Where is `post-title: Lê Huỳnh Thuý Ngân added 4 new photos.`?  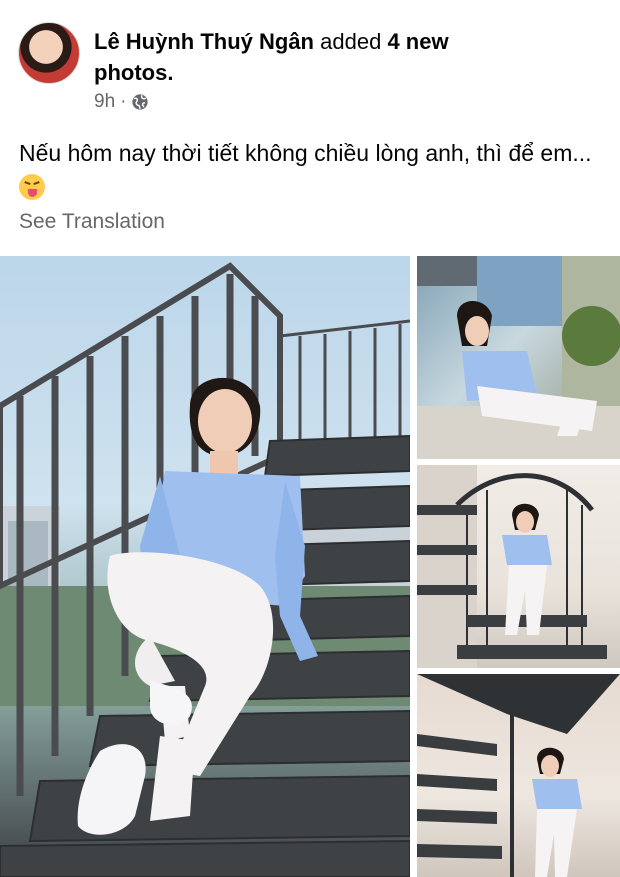 post-title: Lê Huỳnh Thuý Ngân added 4 new photos. is located at coordinates (304, 57).